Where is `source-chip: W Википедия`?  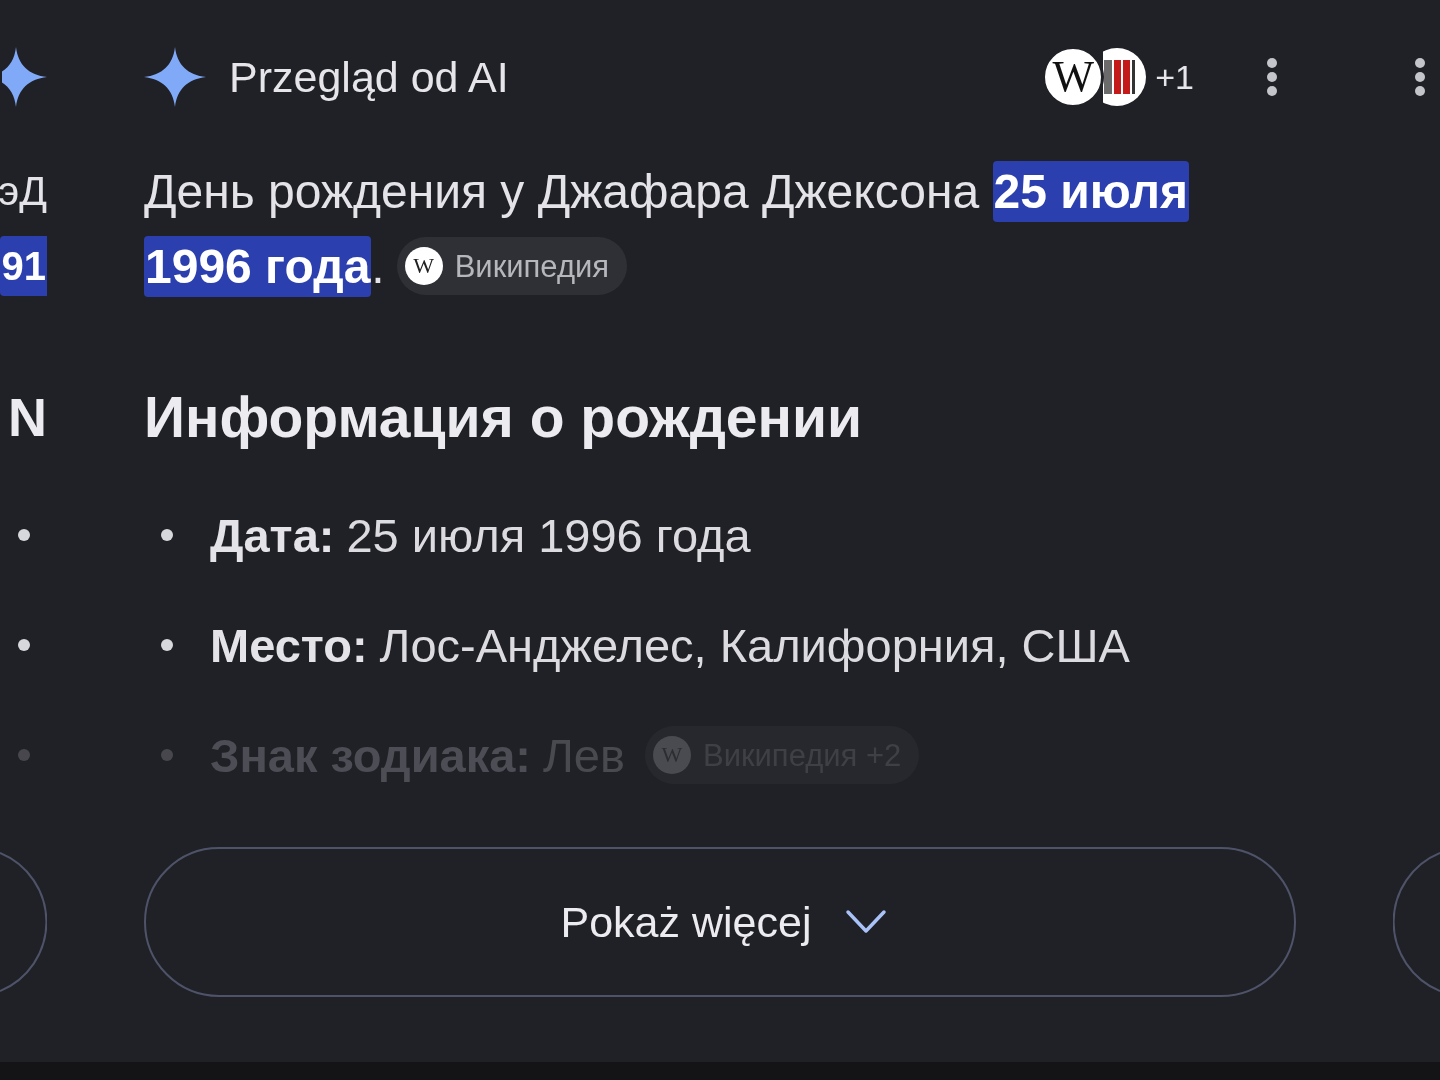
source-chip: W Википедия is located at coordinates (512, 266).